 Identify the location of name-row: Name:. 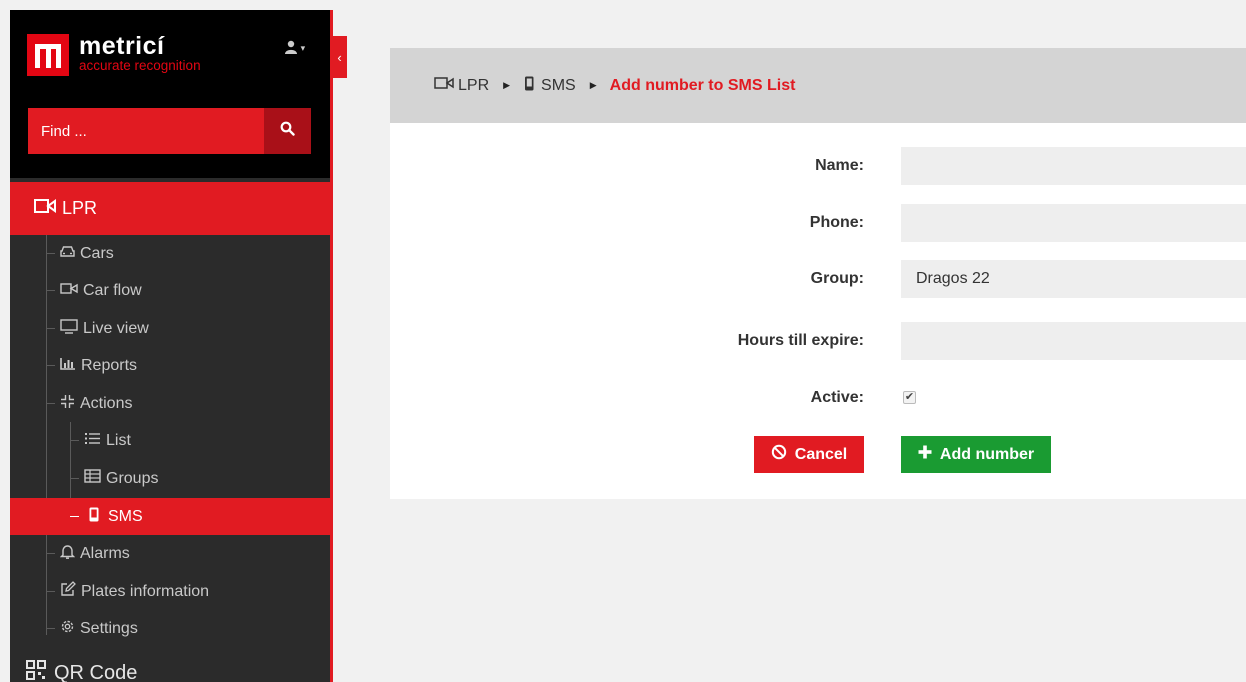
(818, 166).